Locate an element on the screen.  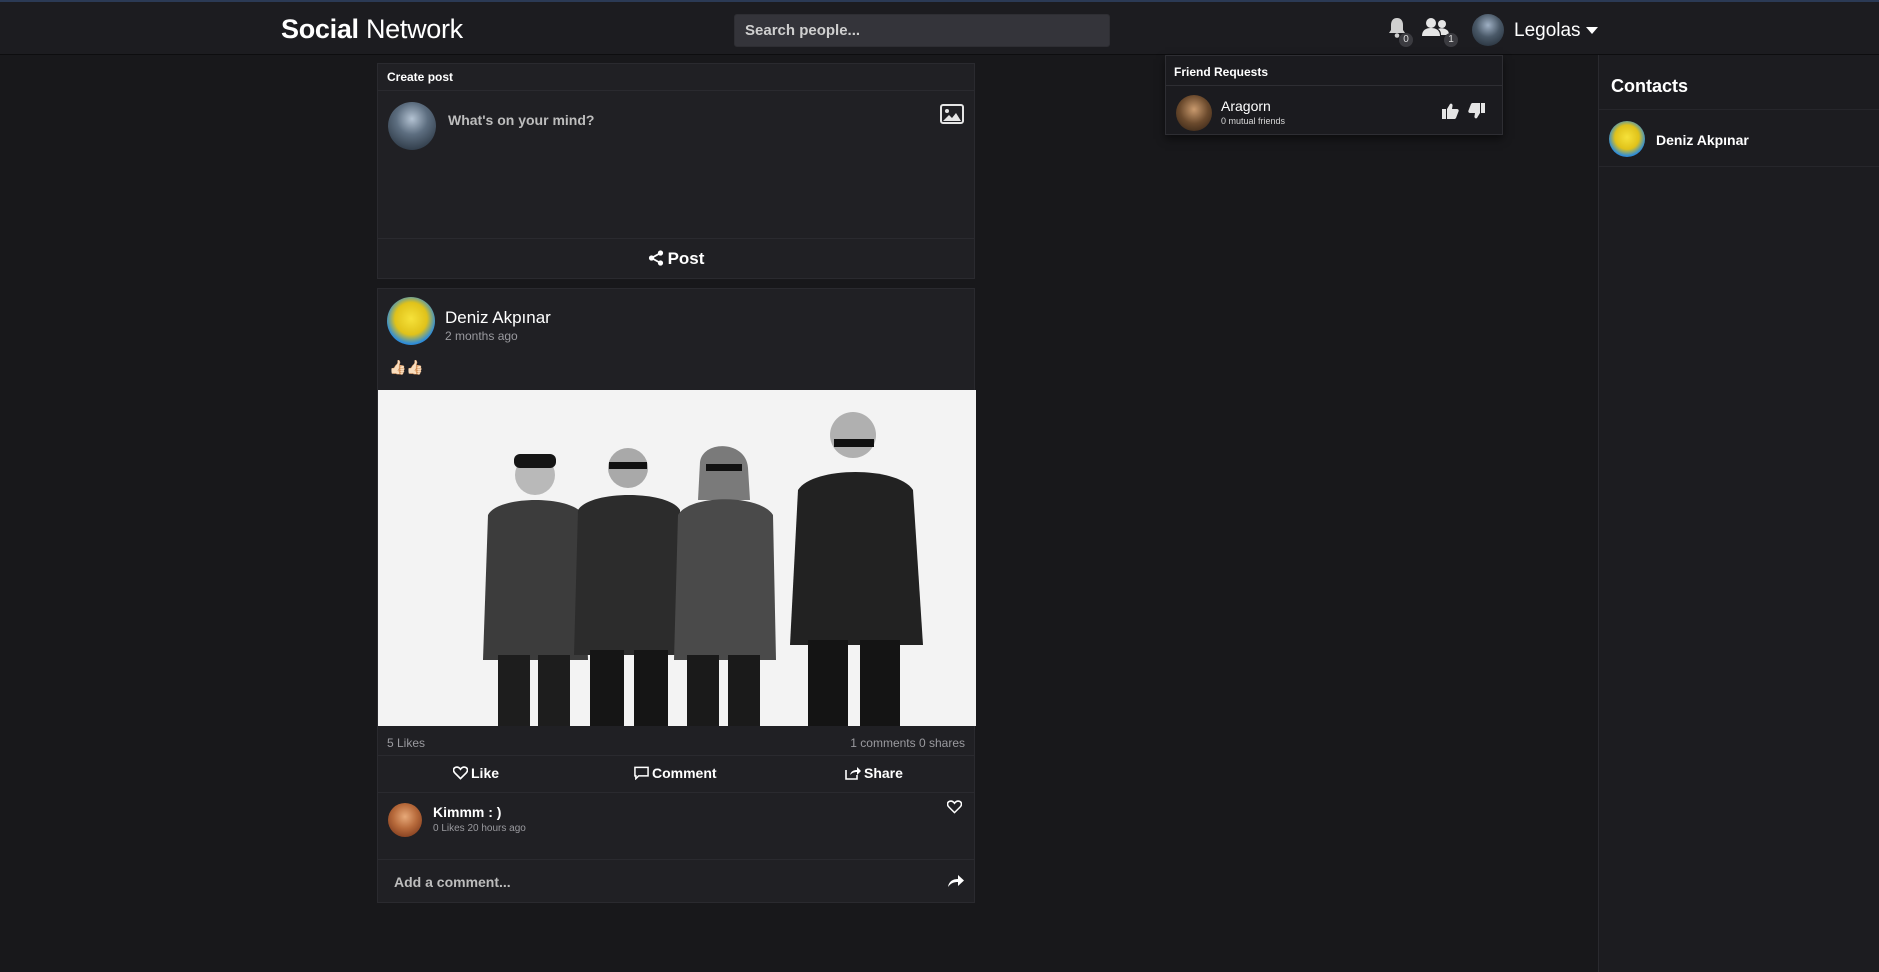
add-comment-input is located at coordinates (654, 882).